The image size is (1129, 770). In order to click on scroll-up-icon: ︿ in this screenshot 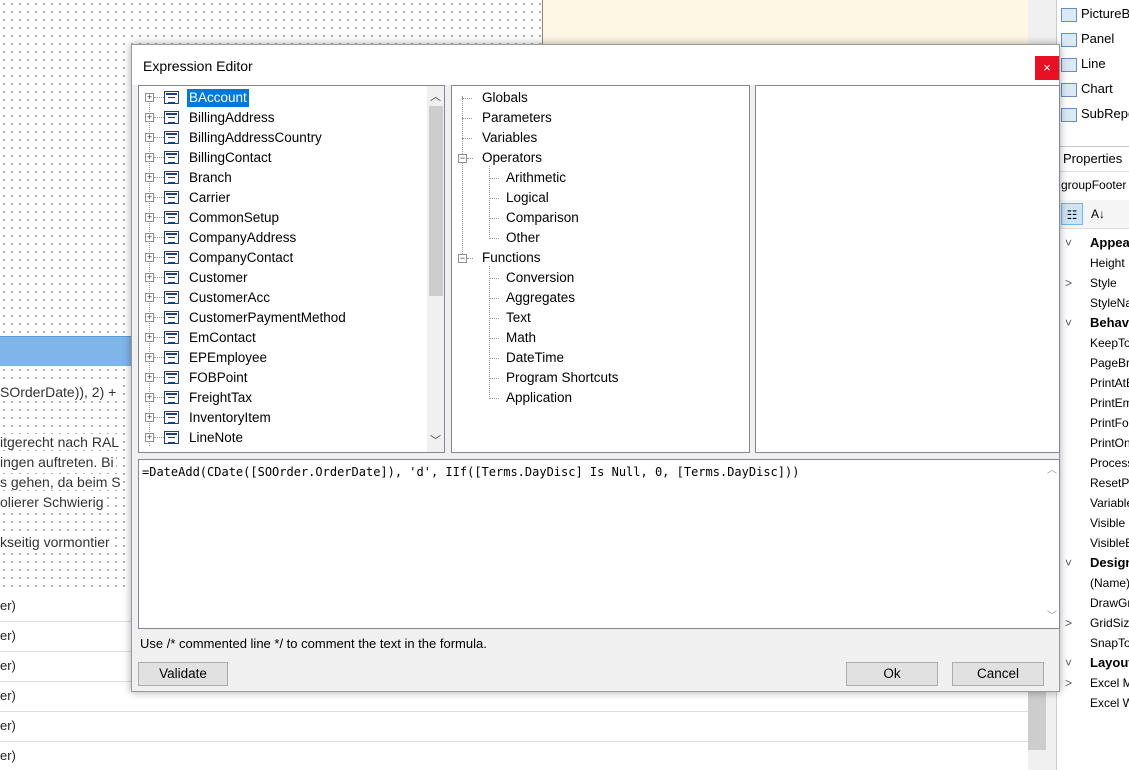, I will do `click(1052, 471)`.